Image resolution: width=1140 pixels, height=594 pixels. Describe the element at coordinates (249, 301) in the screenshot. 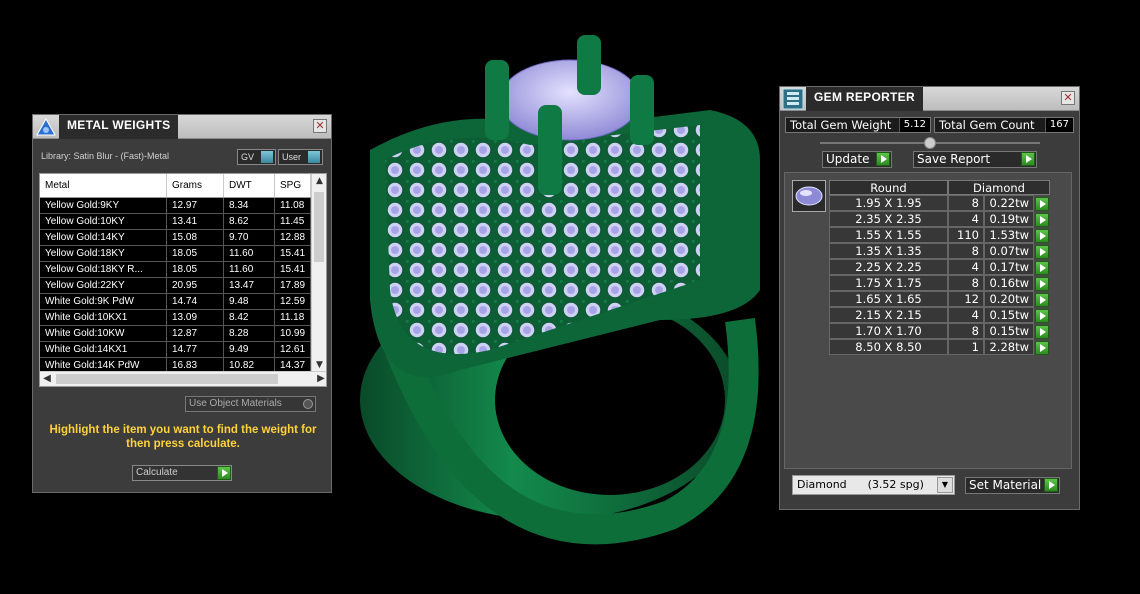

I see `cell-dwt: 9.48` at that location.